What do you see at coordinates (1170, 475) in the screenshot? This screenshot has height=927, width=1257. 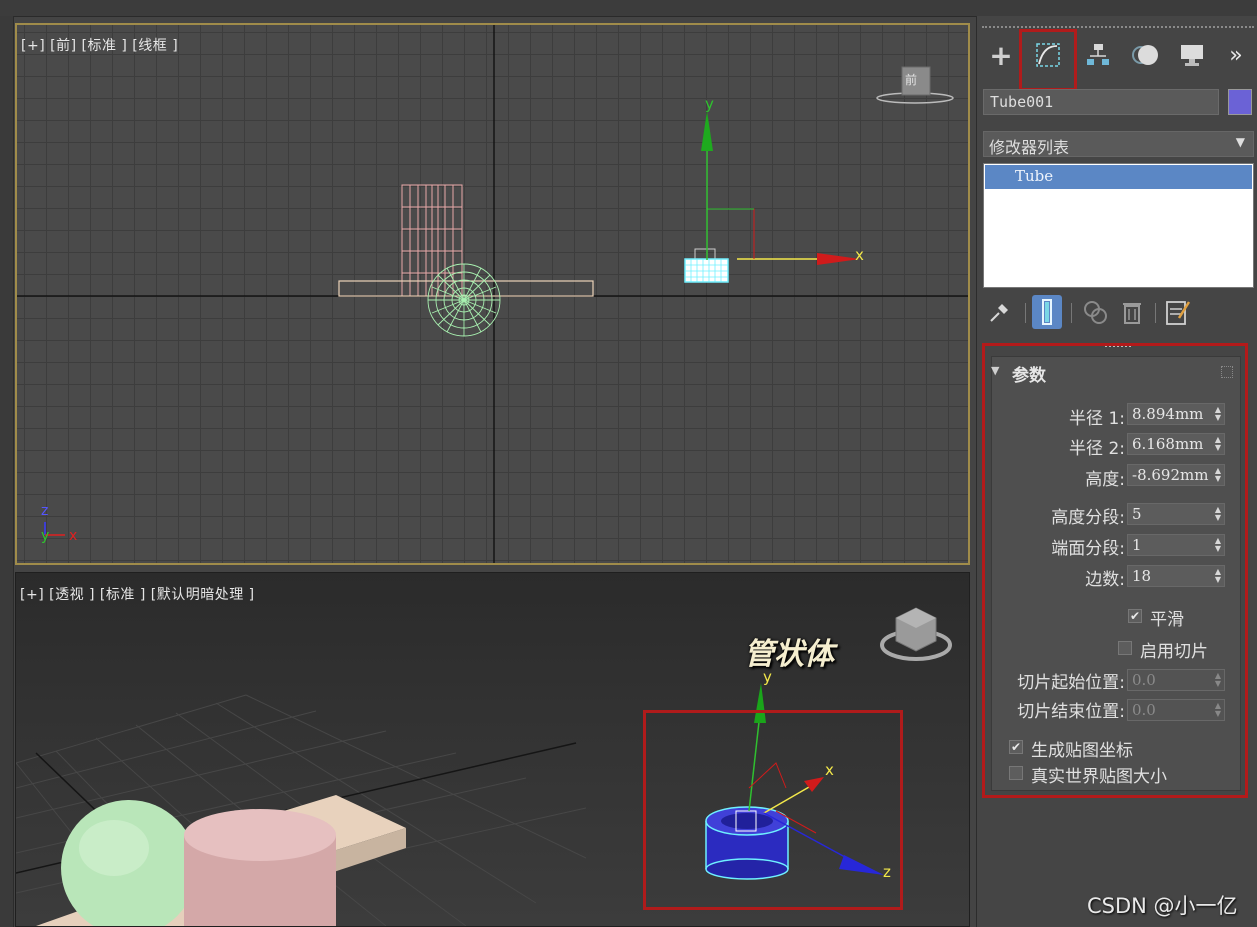 I see `height-value: -8.692mm` at bounding box center [1170, 475].